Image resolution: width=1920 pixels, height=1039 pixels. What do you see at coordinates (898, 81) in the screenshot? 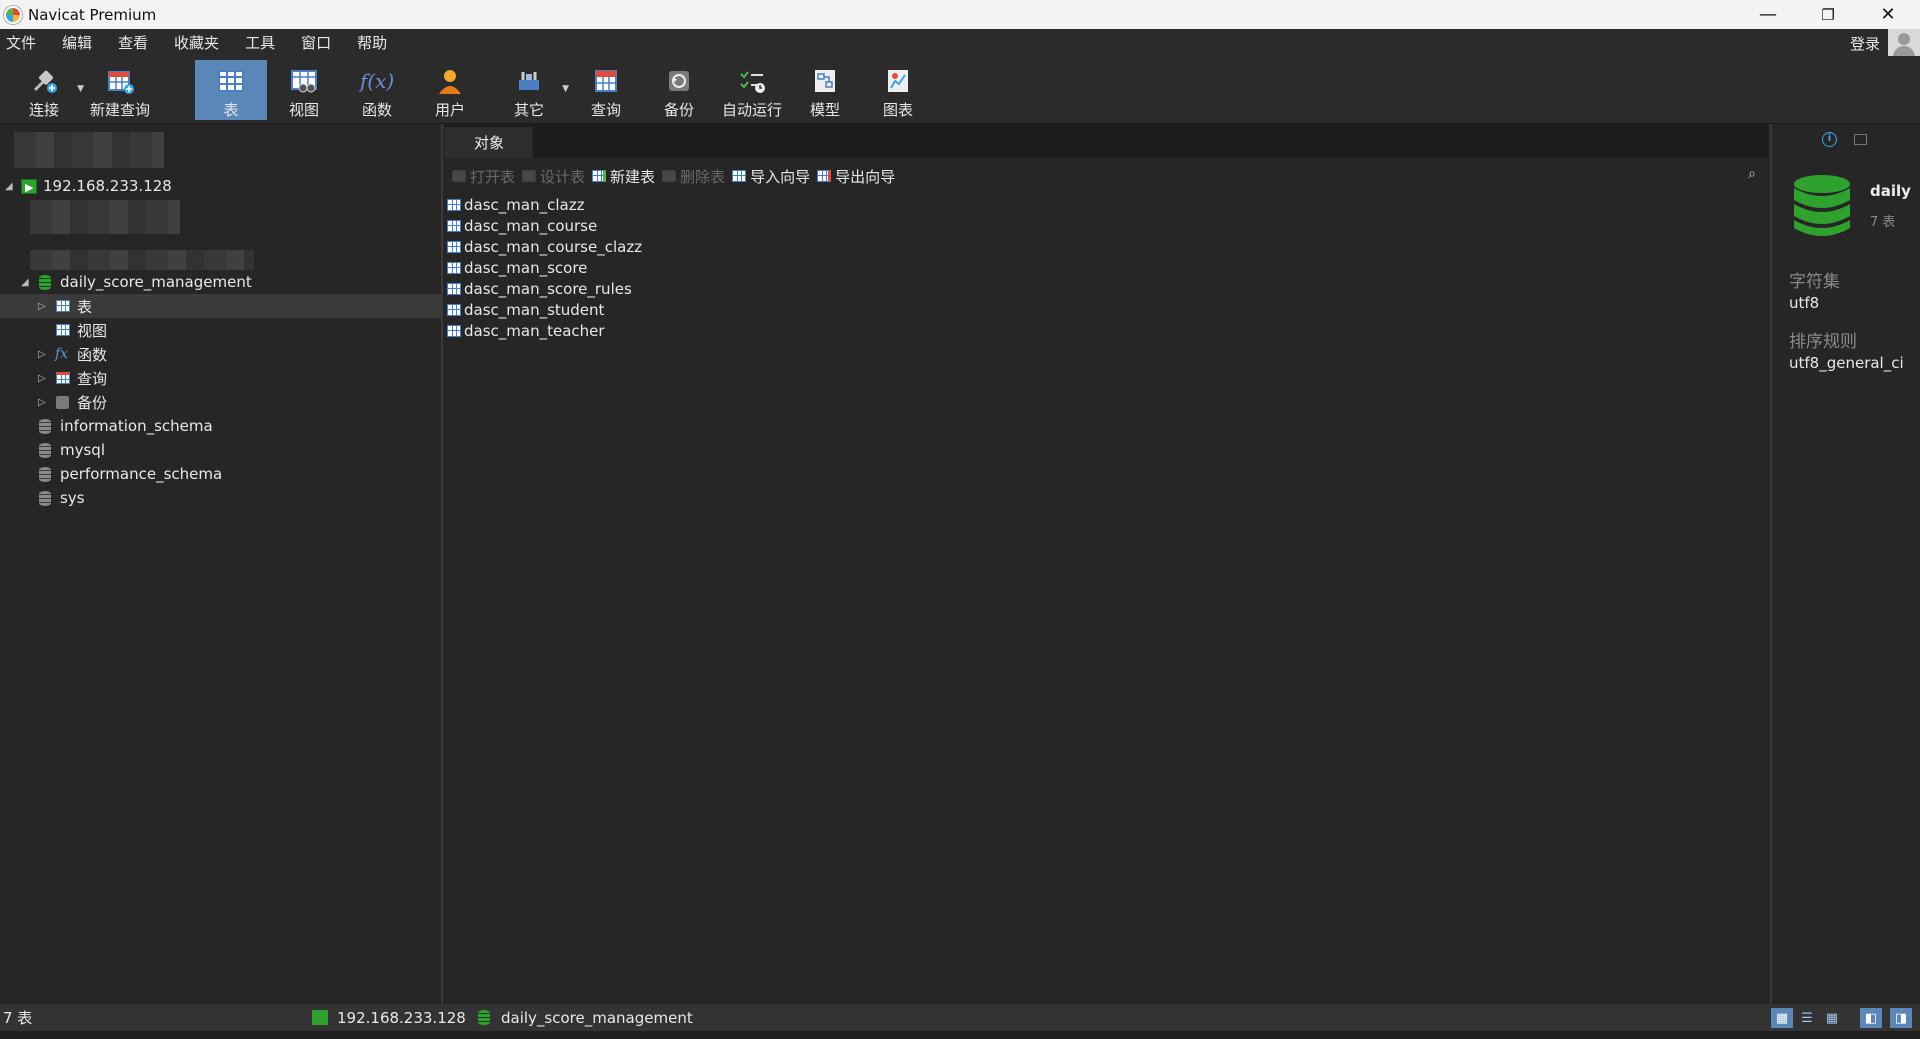
I see `chart-icon` at bounding box center [898, 81].